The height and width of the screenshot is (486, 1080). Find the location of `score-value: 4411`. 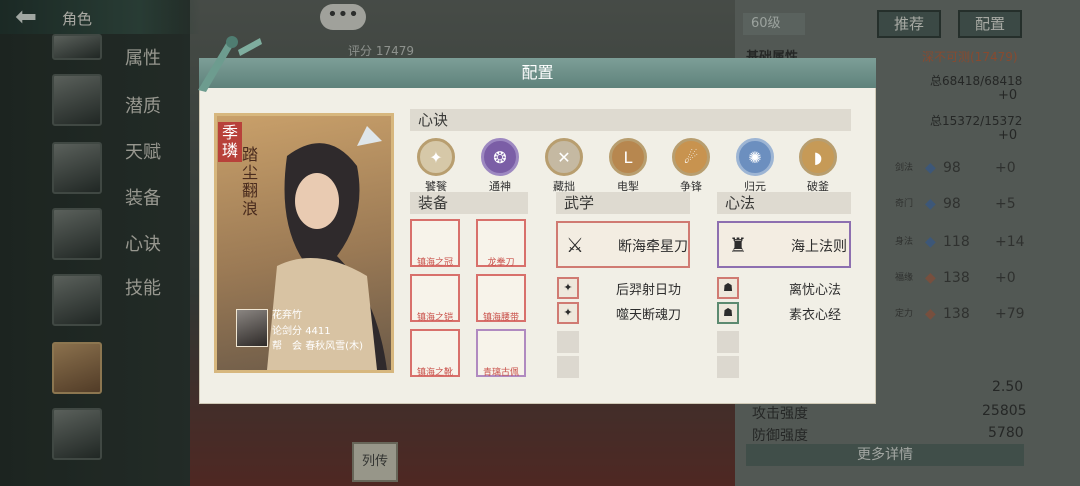

score-value: 4411 is located at coordinates (318, 331).